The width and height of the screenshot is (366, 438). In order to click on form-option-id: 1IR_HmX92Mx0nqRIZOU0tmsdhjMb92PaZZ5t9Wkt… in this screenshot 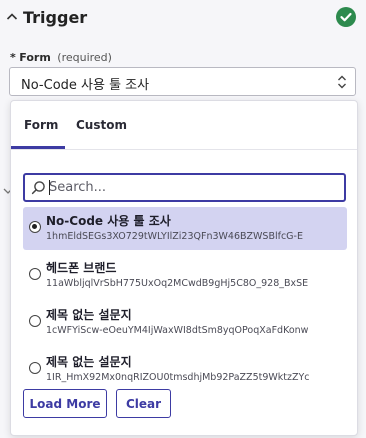, I will do `click(178, 377)`.